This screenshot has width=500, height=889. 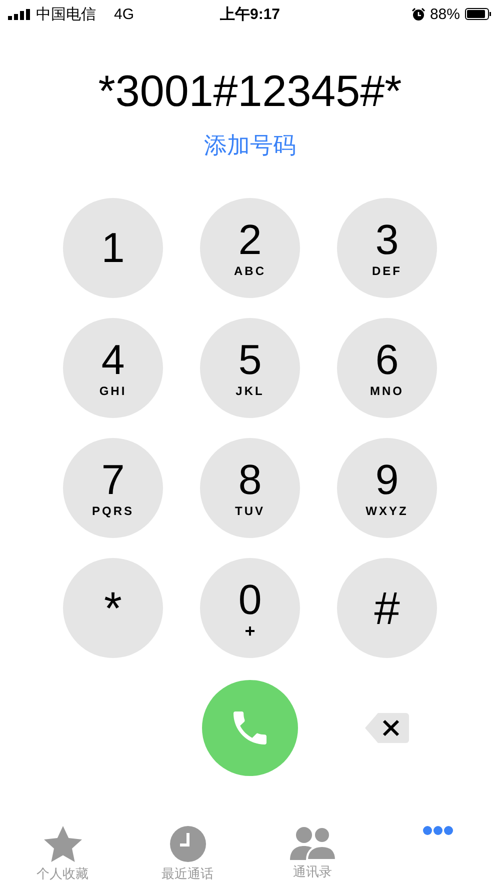 I want to click on dialed-number: *3001#12345#*, so click(x=250, y=92).